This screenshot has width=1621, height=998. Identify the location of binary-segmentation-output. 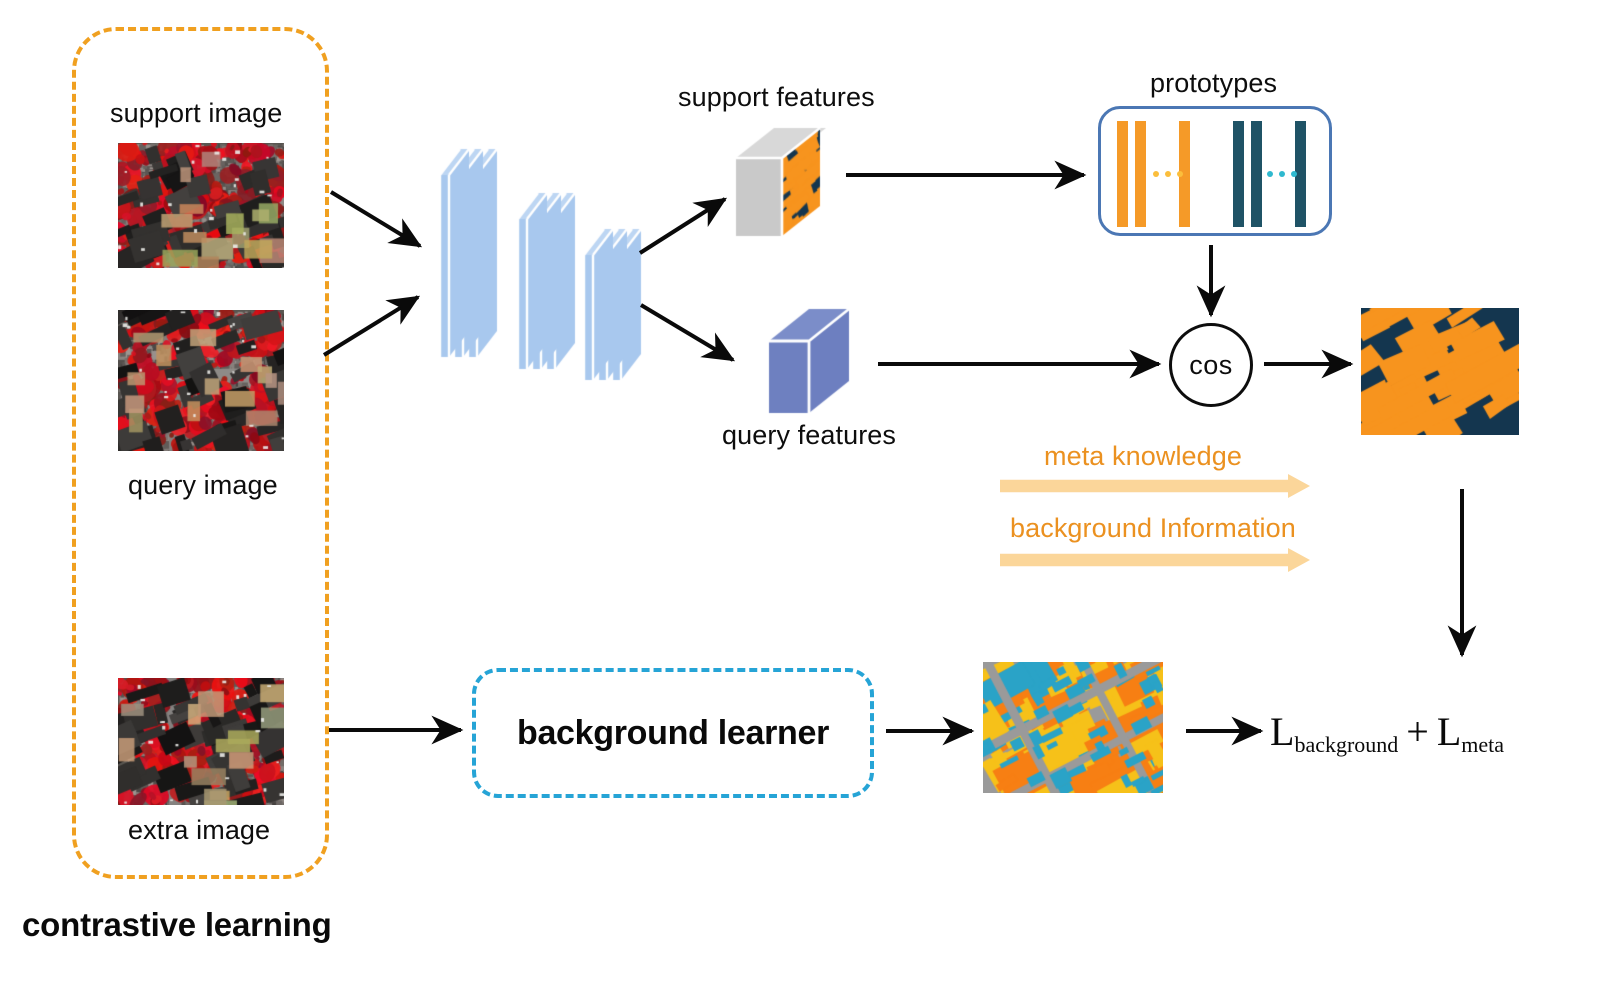
(1440, 371).